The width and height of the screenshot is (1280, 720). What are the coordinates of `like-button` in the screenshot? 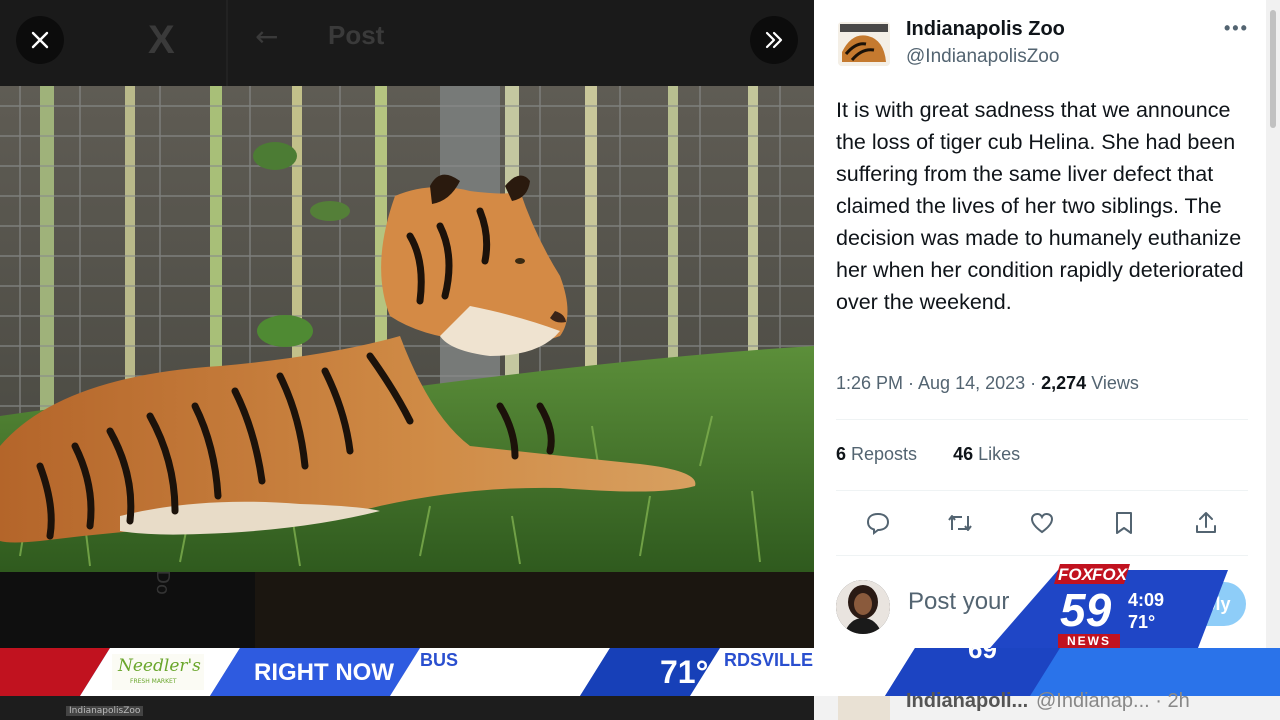 It's located at (1042, 523).